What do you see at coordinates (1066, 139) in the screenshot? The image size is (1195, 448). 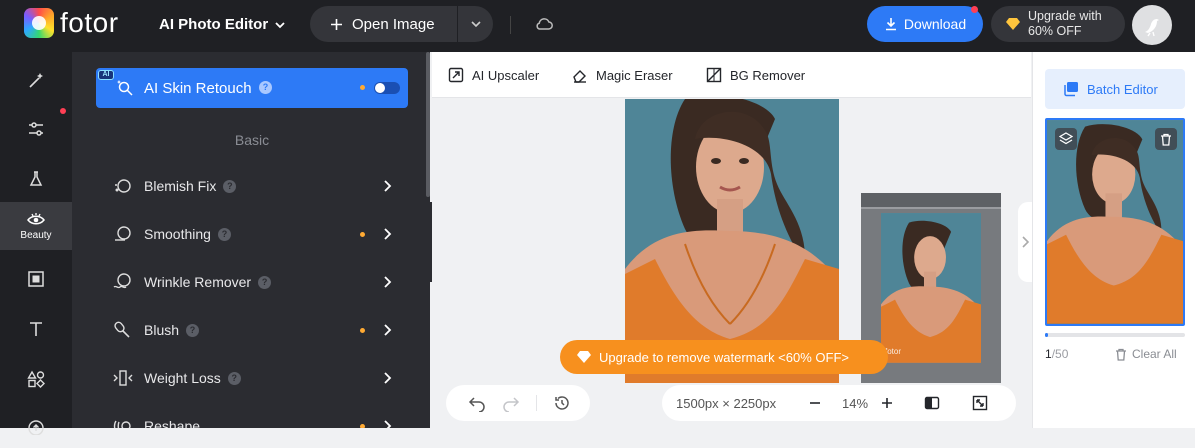 I see `layers-button` at bounding box center [1066, 139].